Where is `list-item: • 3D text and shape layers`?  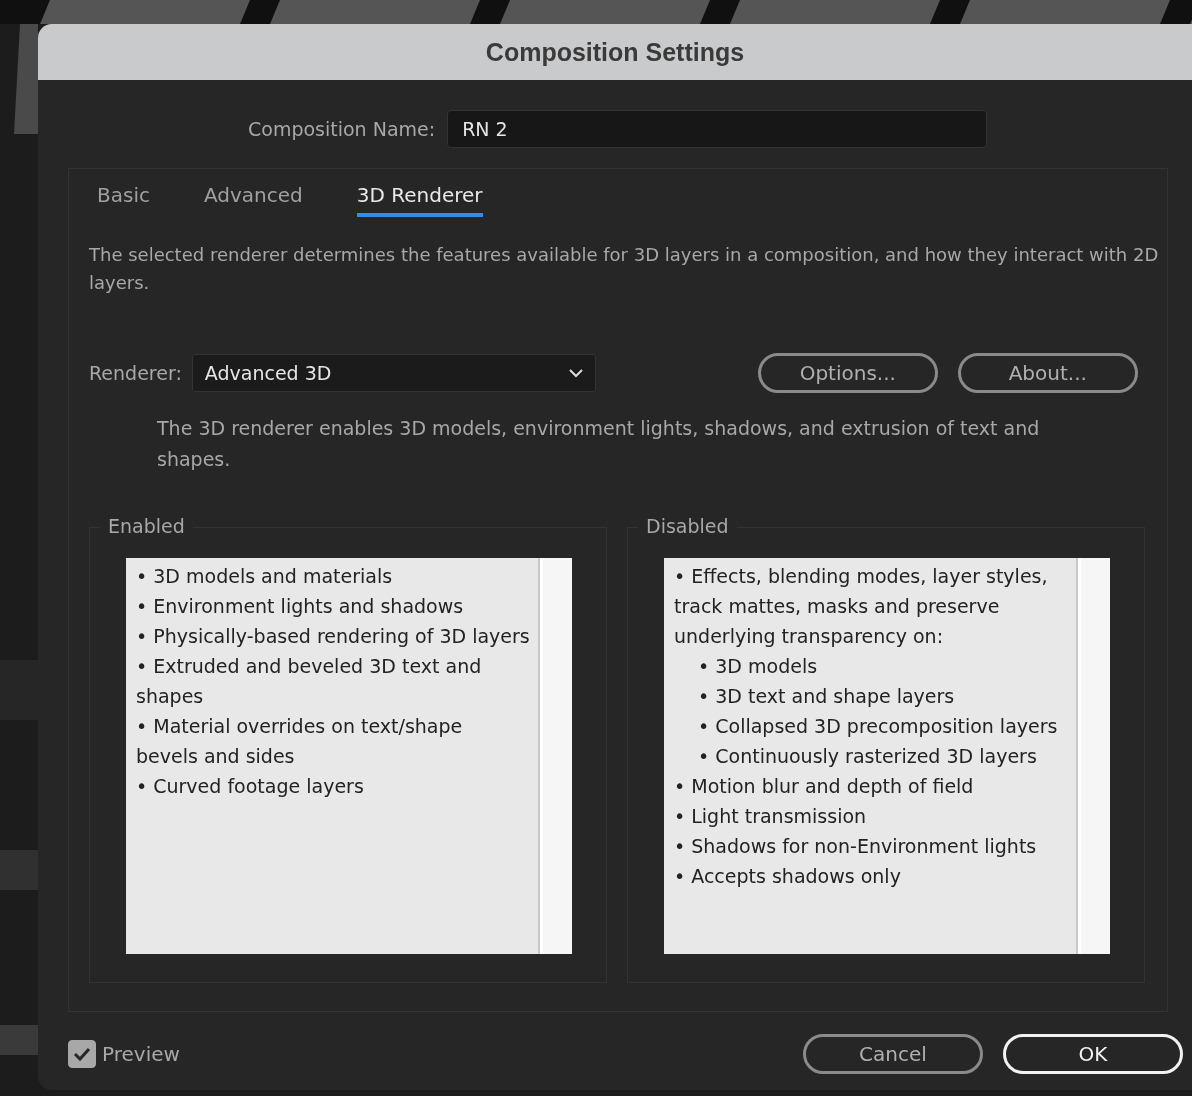
list-item: • 3D text and shape layers is located at coordinates (826, 696).